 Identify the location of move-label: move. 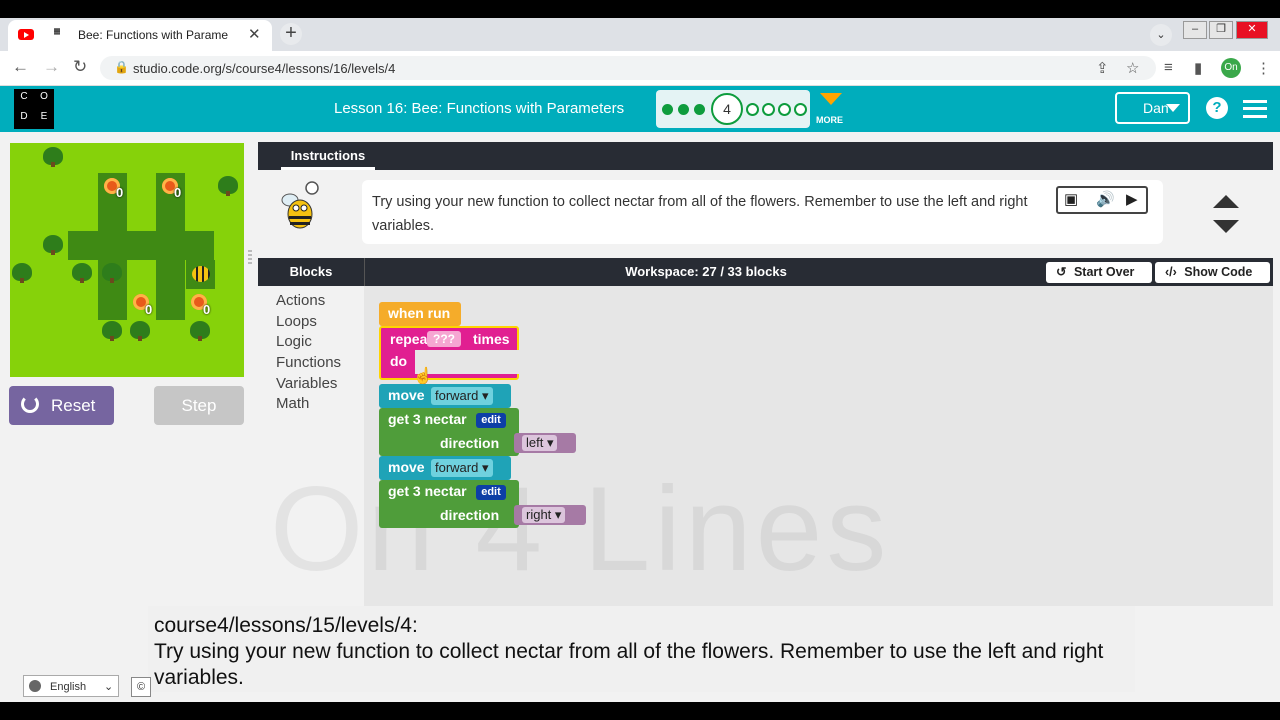
(406, 395).